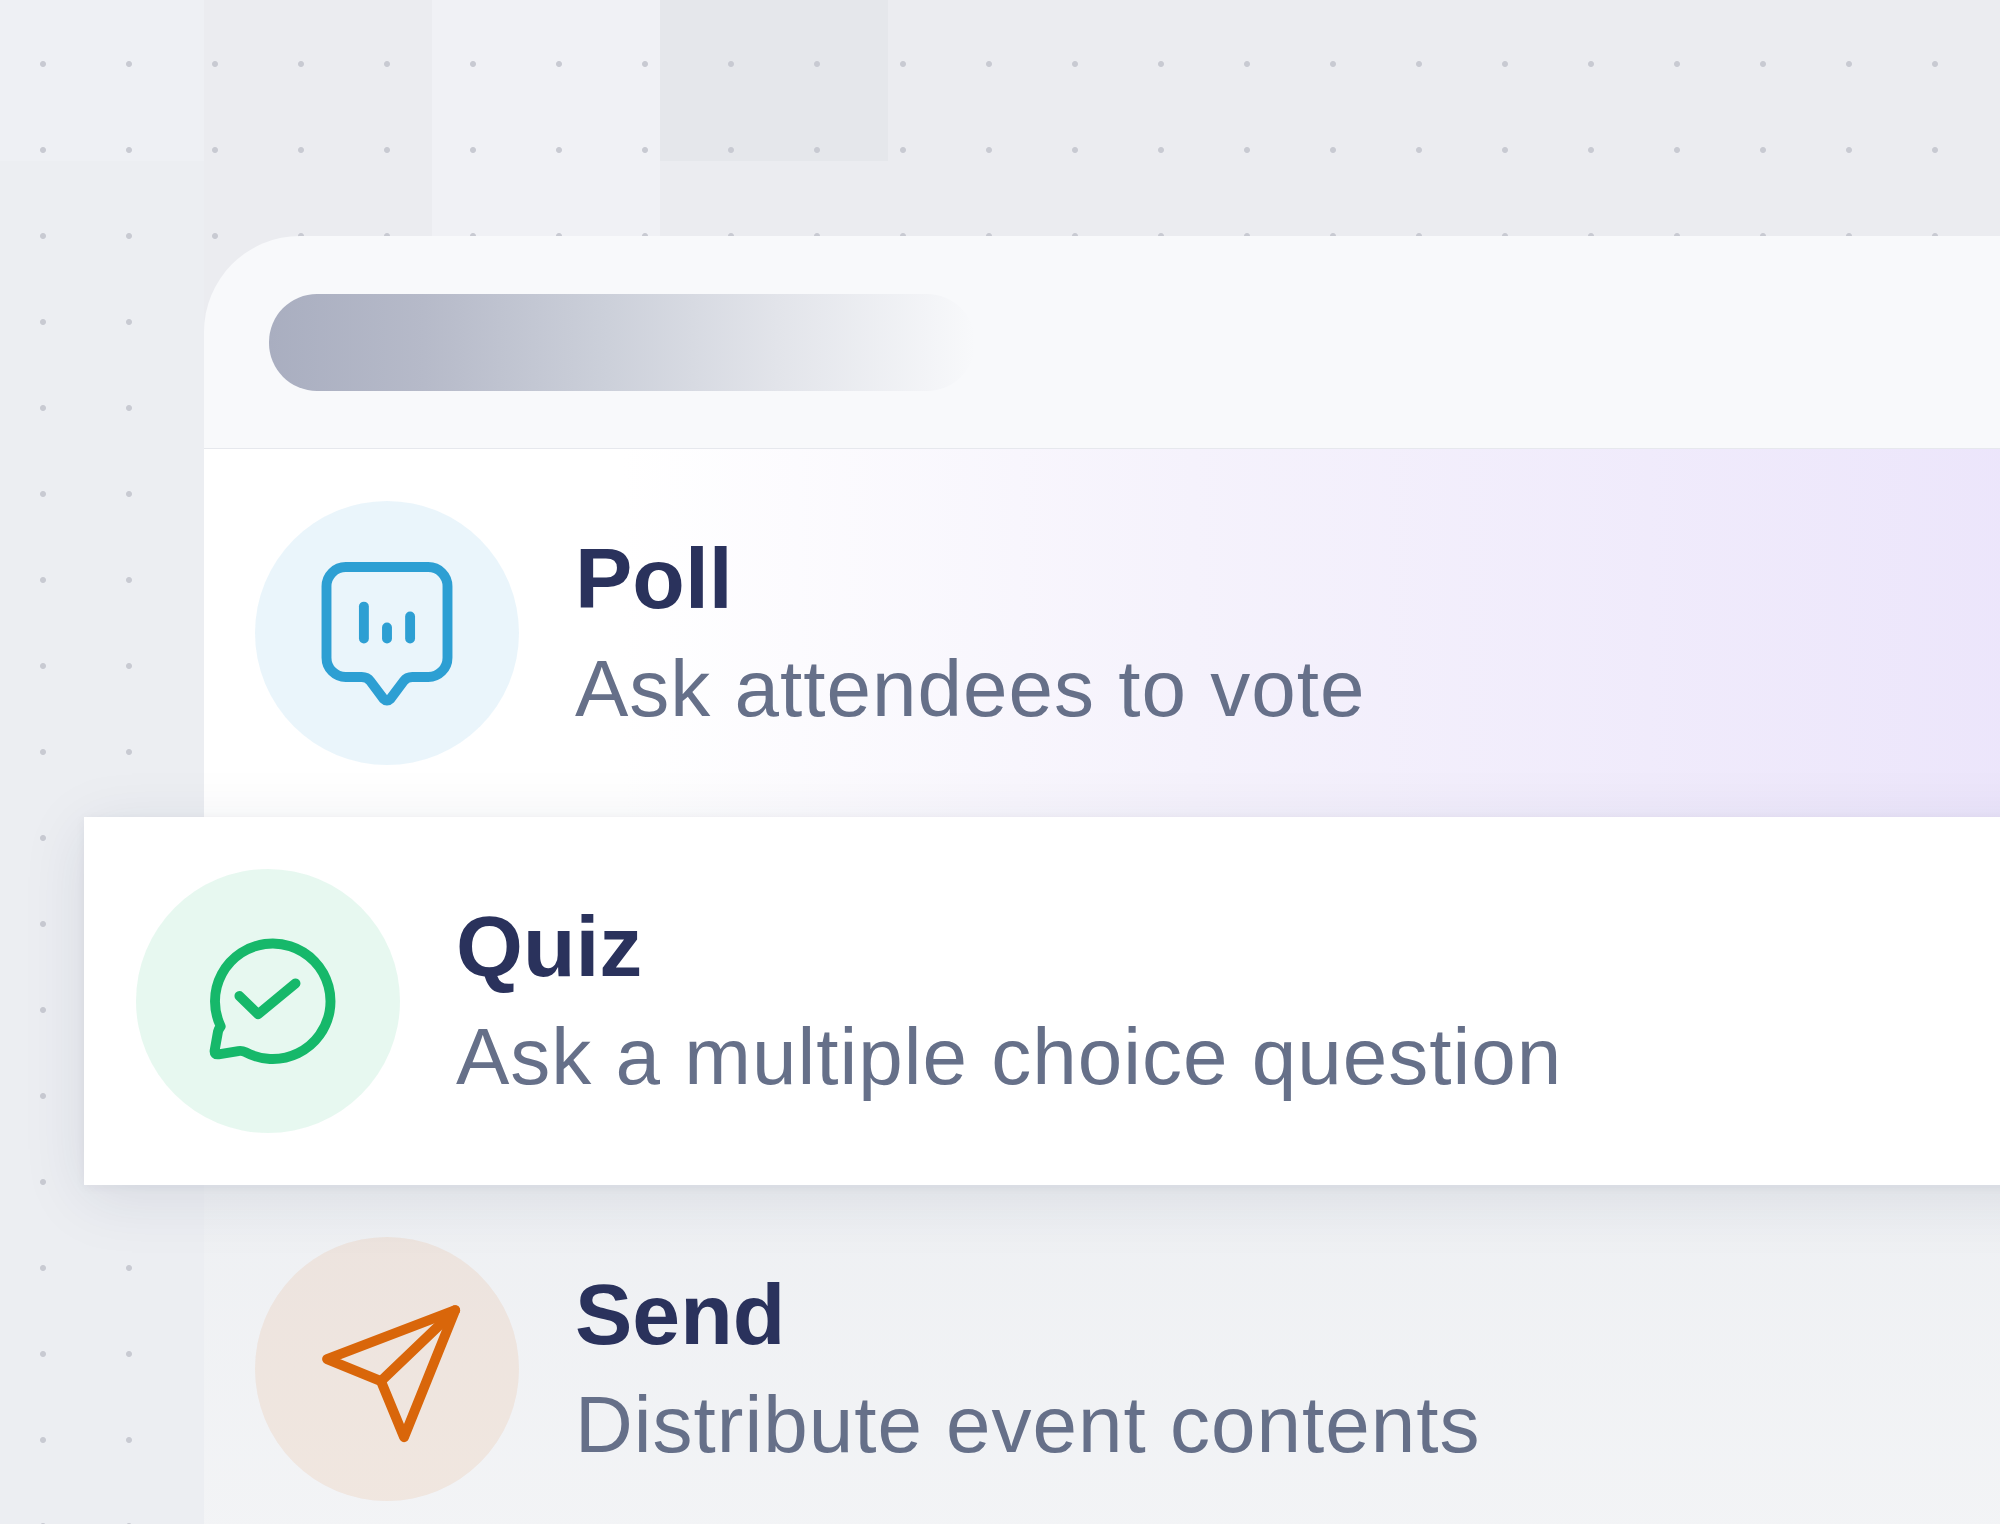 This screenshot has width=2000, height=1524. I want to click on item-description: Distribute event contents, so click(1028, 1425).